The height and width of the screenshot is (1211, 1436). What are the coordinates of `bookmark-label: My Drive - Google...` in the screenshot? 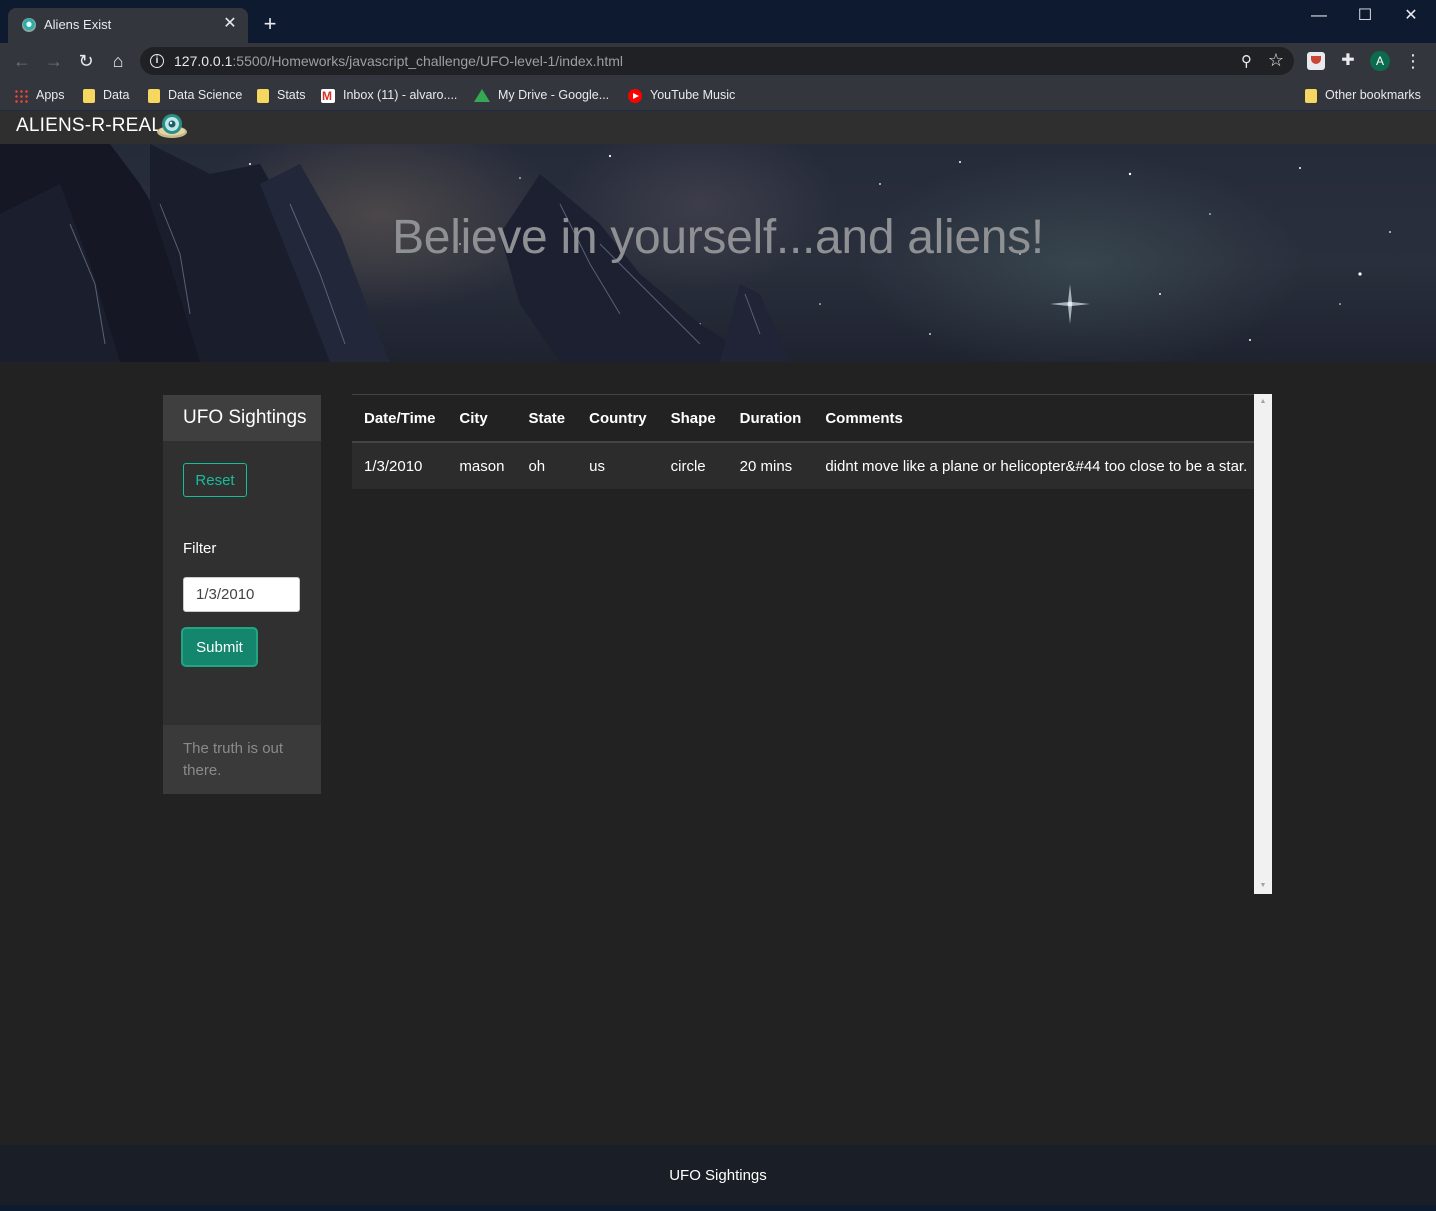 It's located at (554, 95).